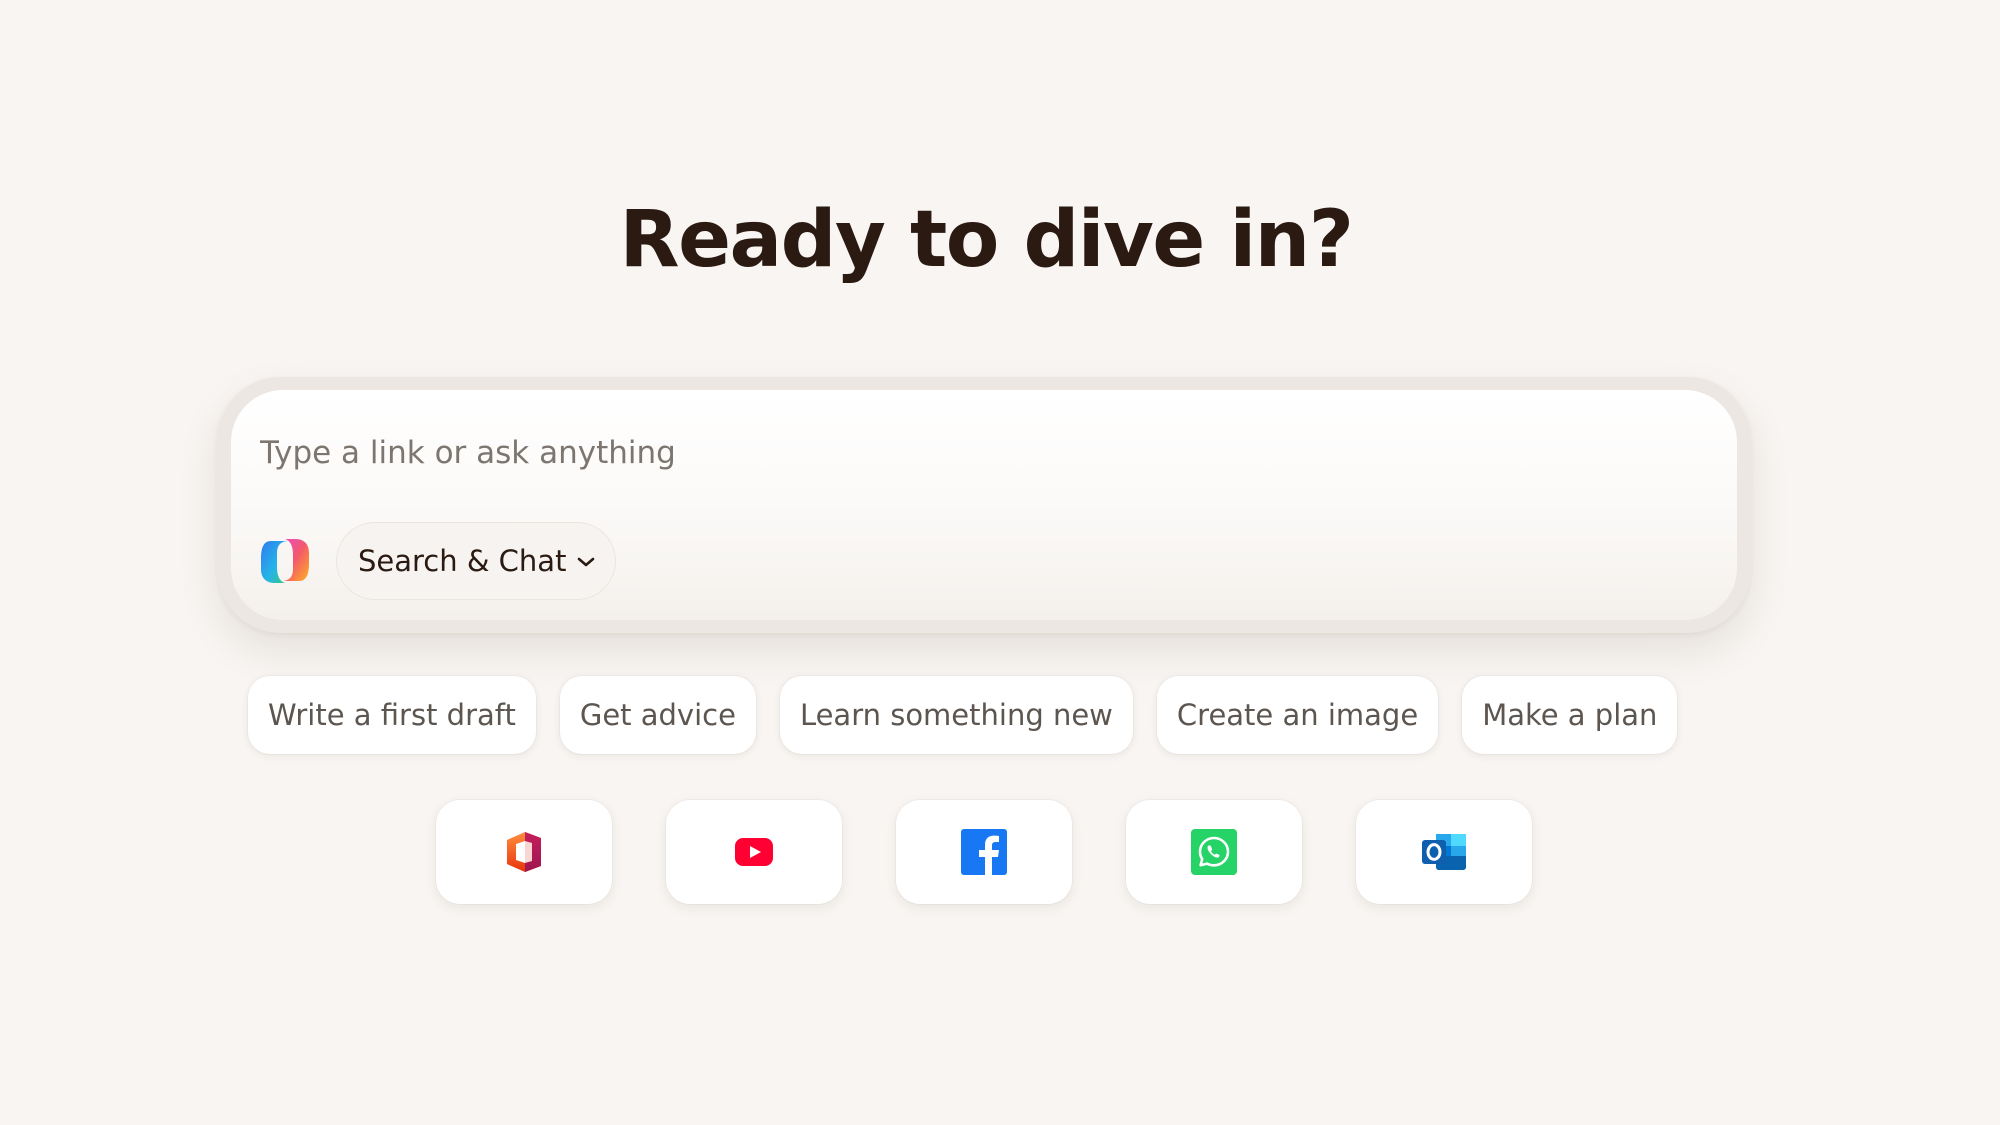  I want to click on shortcut-tiles, so click(984, 852).